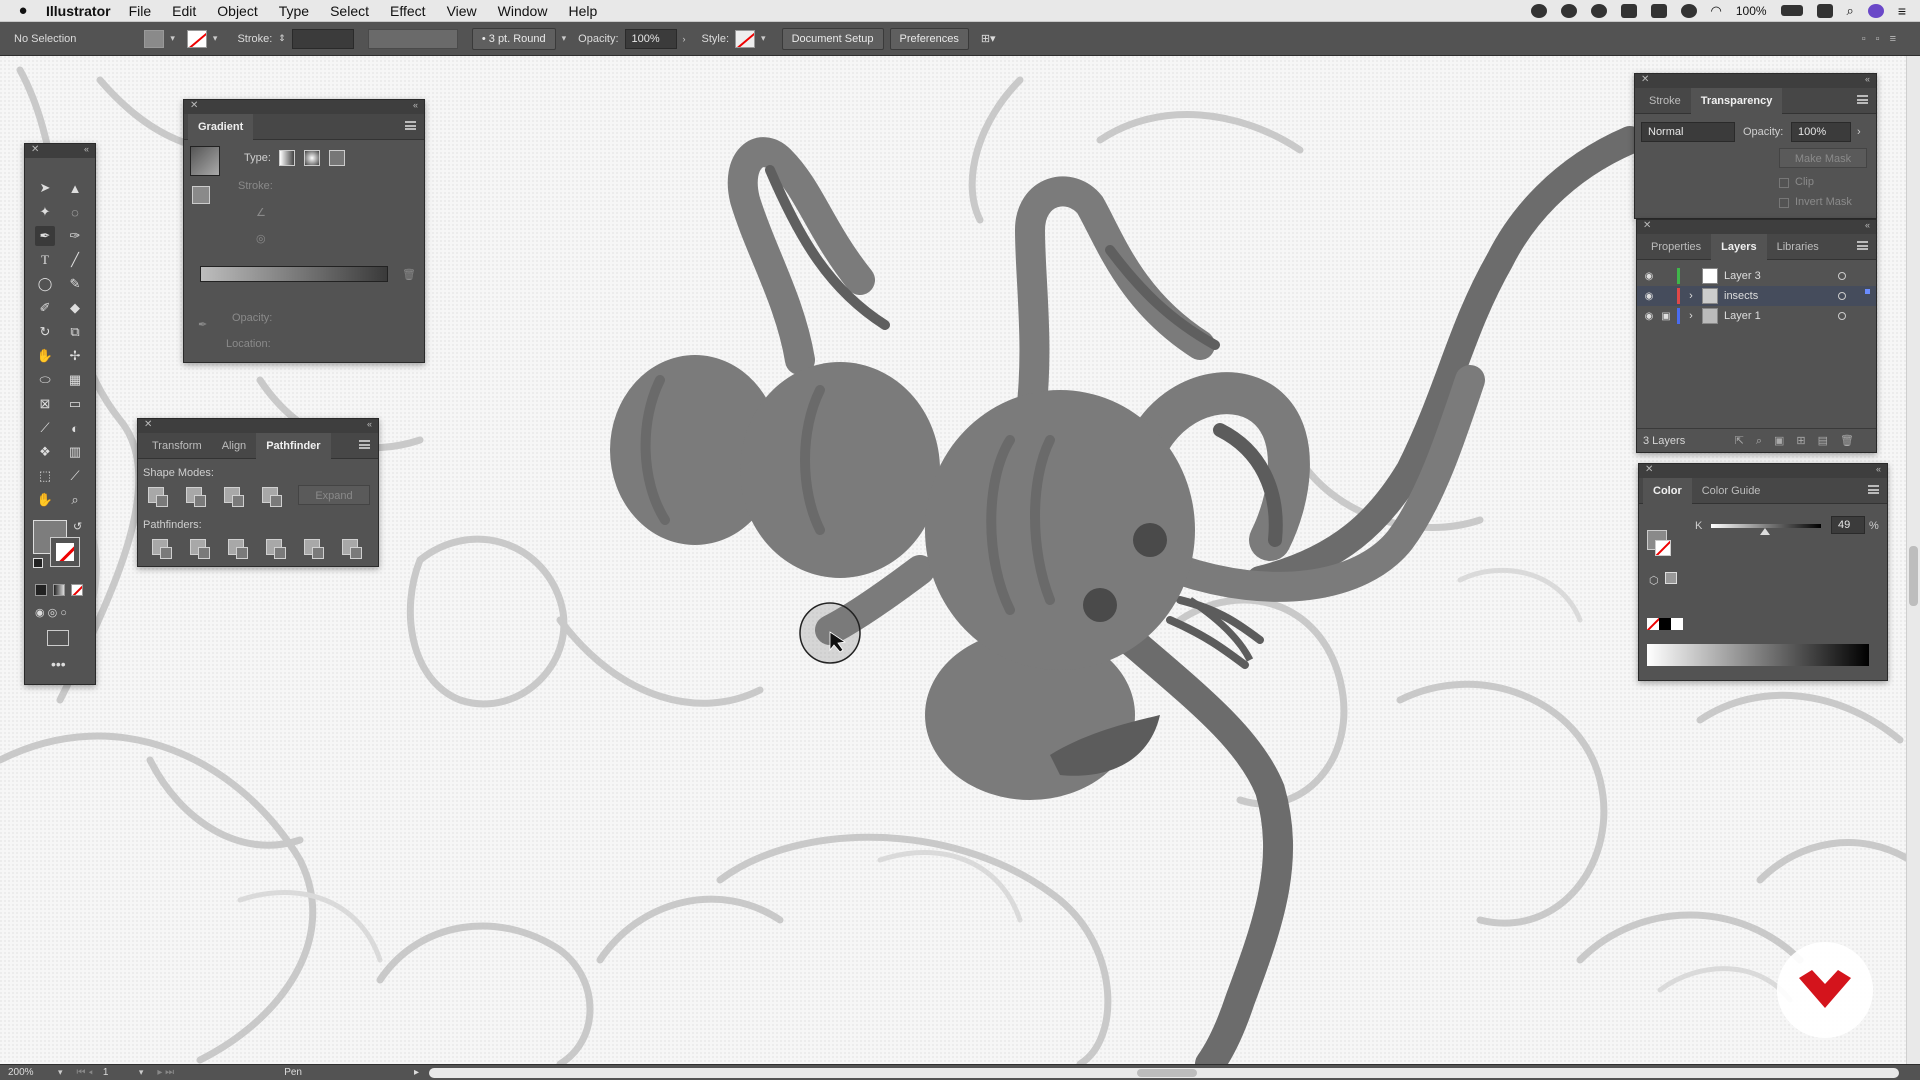 The height and width of the screenshot is (1080, 1920). Describe the element at coordinates (45, 404) in the screenshot. I see `mesh-tool-icon: ⊠` at that location.